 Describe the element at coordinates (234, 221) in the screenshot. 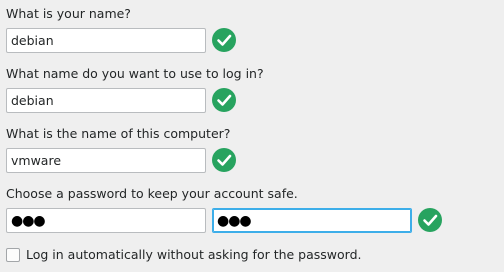

I see `password-confirm-input-value: ●●●` at that location.